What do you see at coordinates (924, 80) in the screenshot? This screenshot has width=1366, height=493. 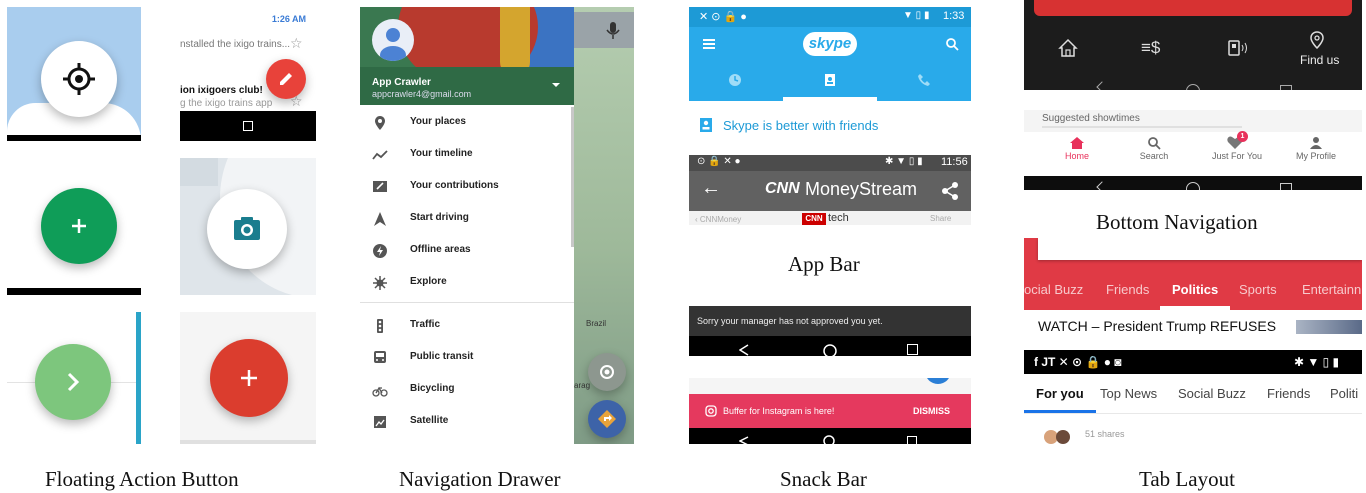 I see `phone-icon` at bounding box center [924, 80].